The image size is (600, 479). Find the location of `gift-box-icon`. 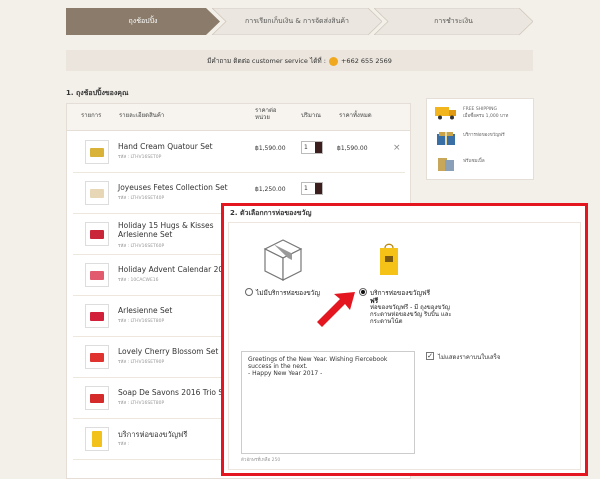

gift-box-icon is located at coordinates (446, 138).